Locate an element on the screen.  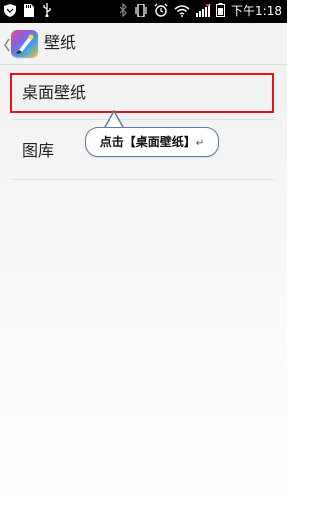
highlight-box is located at coordinates (142, 93).